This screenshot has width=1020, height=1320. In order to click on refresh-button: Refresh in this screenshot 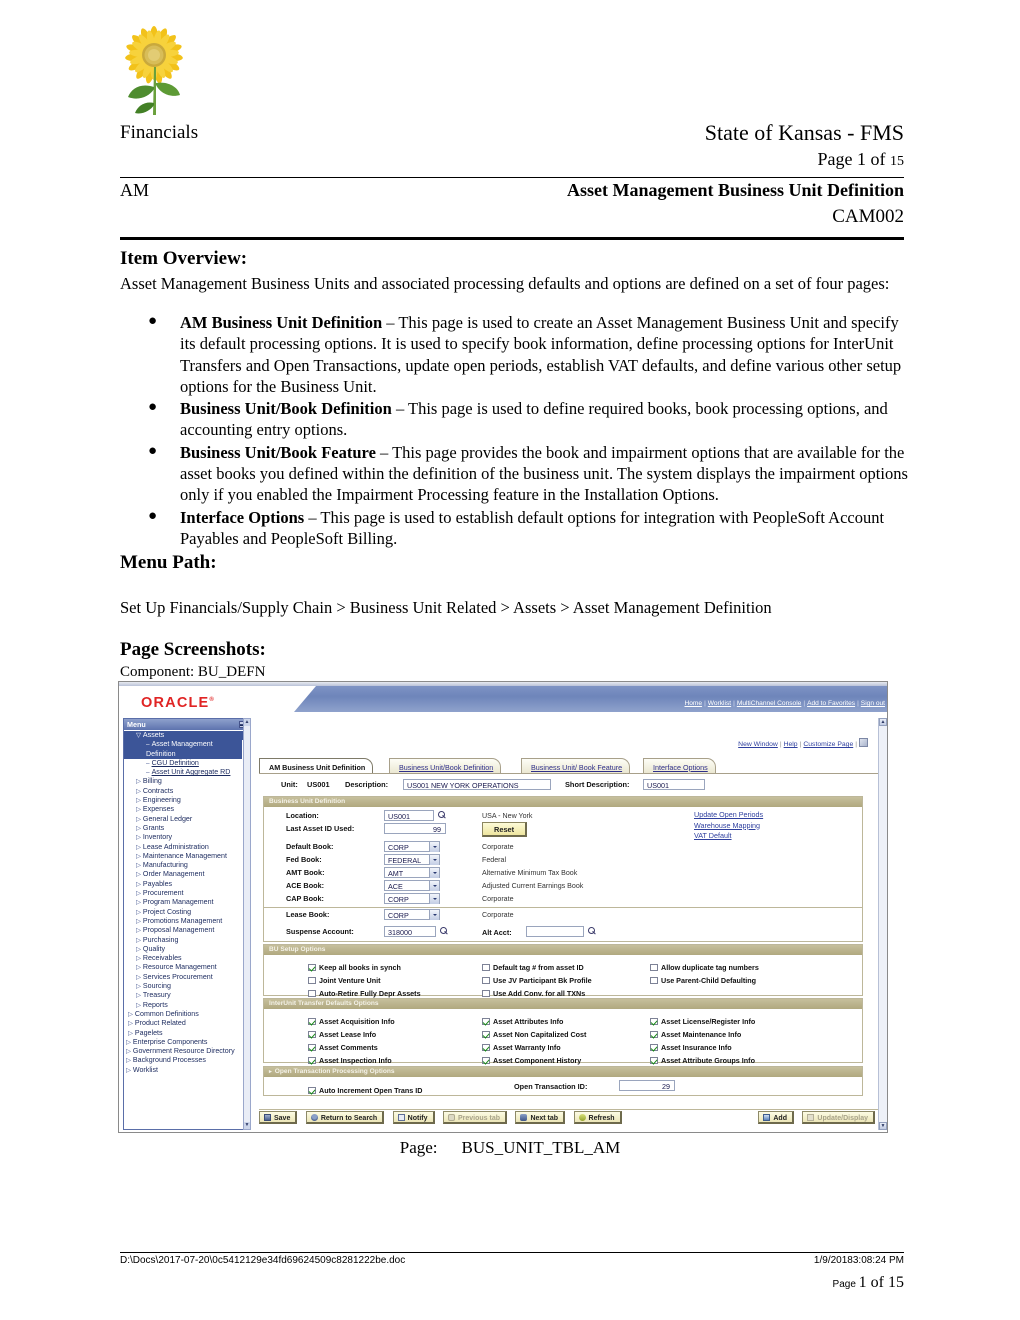, I will do `click(597, 1117)`.